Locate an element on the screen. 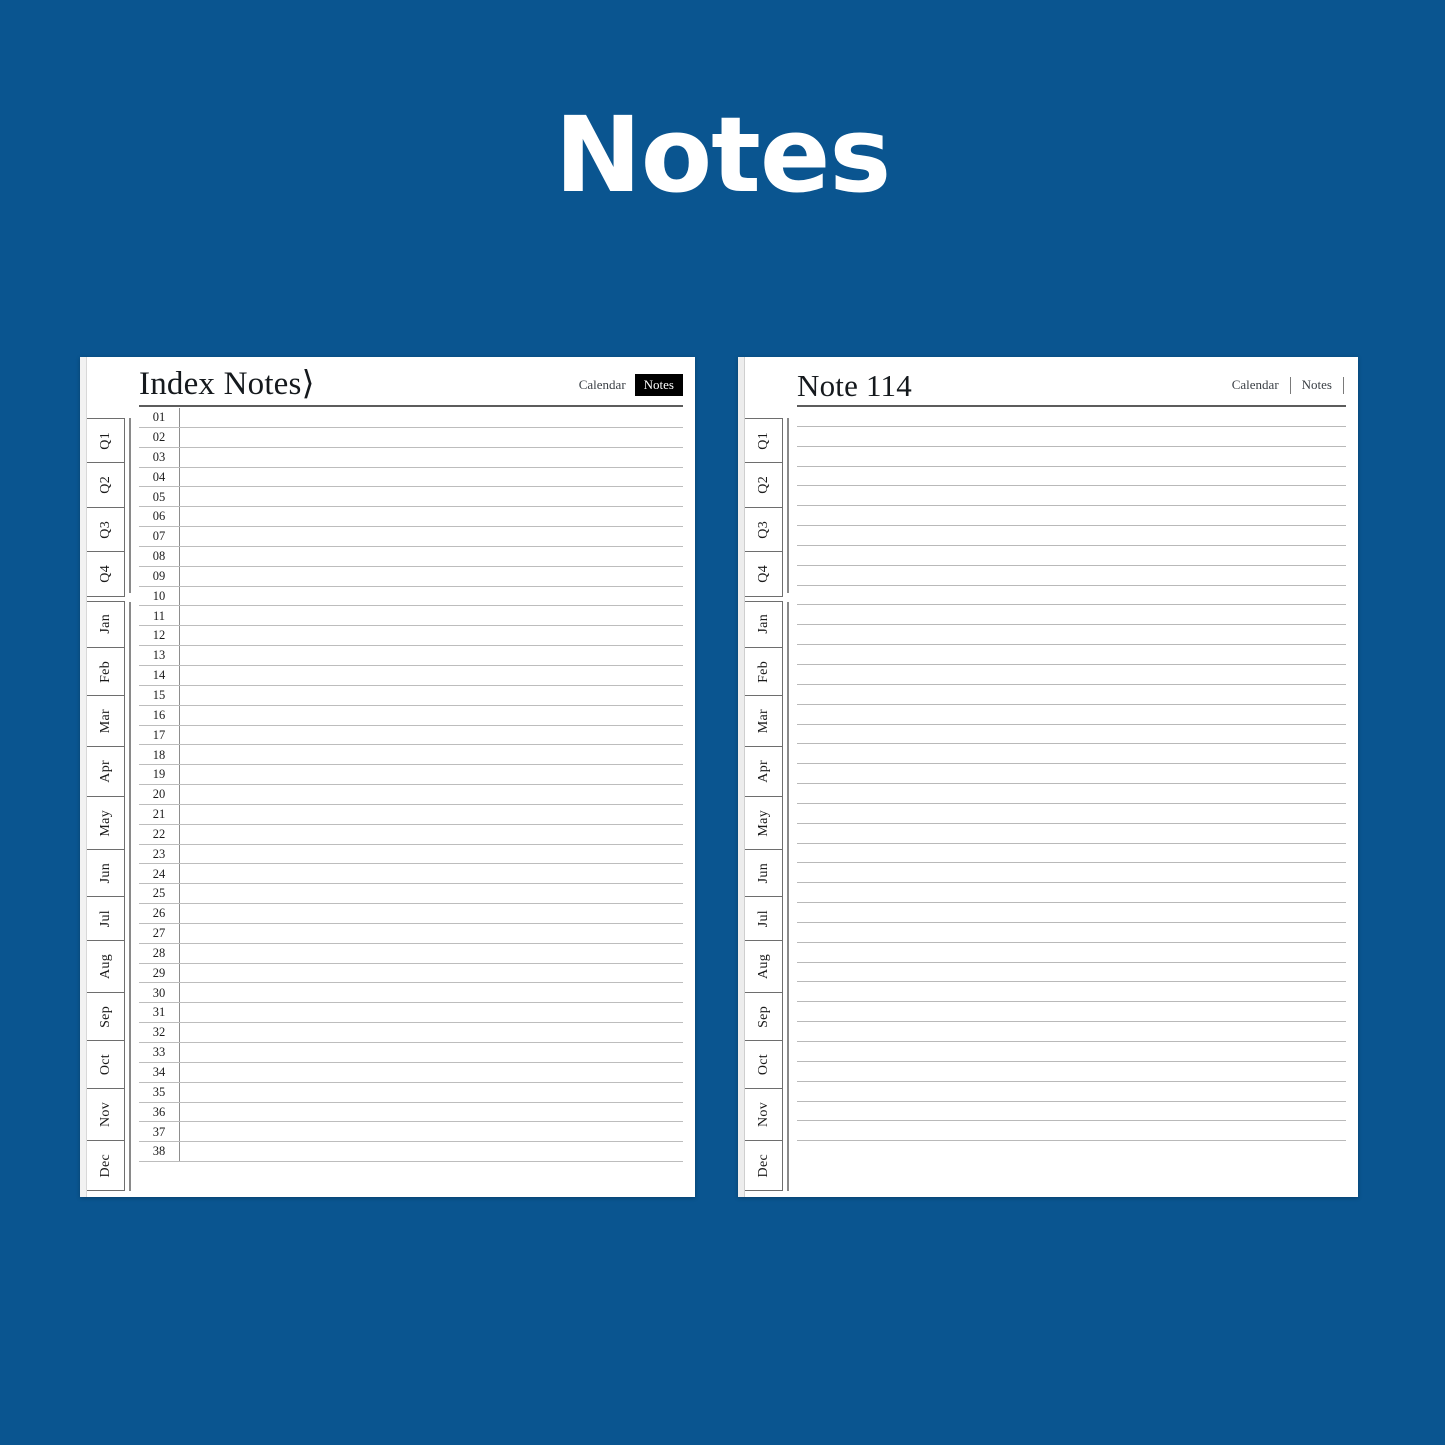 This screenshot has width=1445, height=1445. index-row: 09 is located at coordinates (411, 576).